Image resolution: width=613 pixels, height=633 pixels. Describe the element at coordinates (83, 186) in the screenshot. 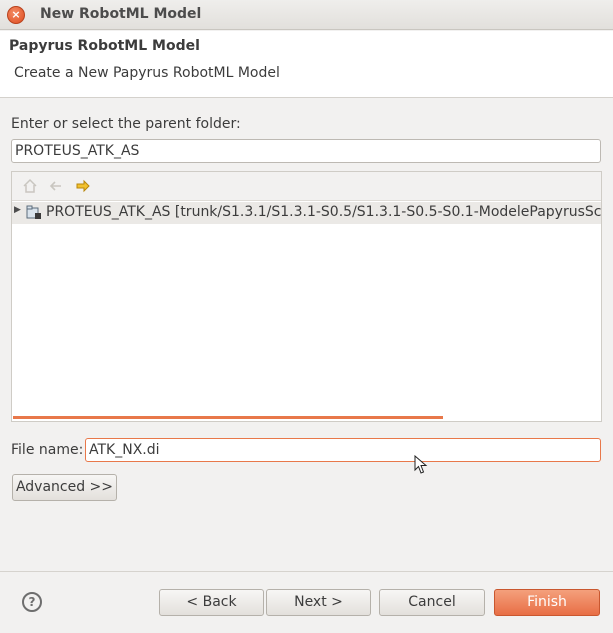

I see `forward-arrow-icon` at that location.